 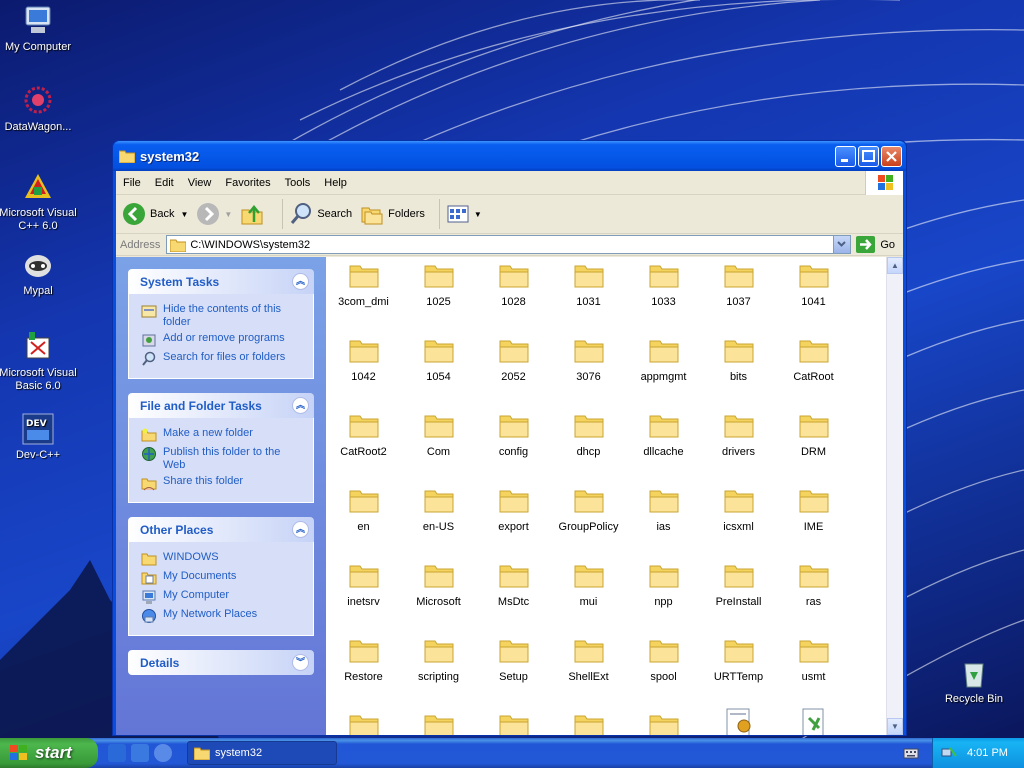 I want to click on file-item: 1042, so click(x=363, y=360).